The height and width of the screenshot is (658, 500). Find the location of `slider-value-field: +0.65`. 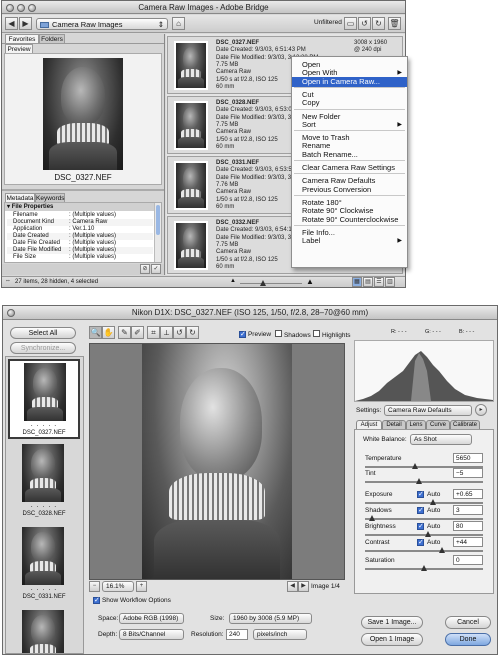

slider-value-field: +0.65 is located at coordinates (468, 494).